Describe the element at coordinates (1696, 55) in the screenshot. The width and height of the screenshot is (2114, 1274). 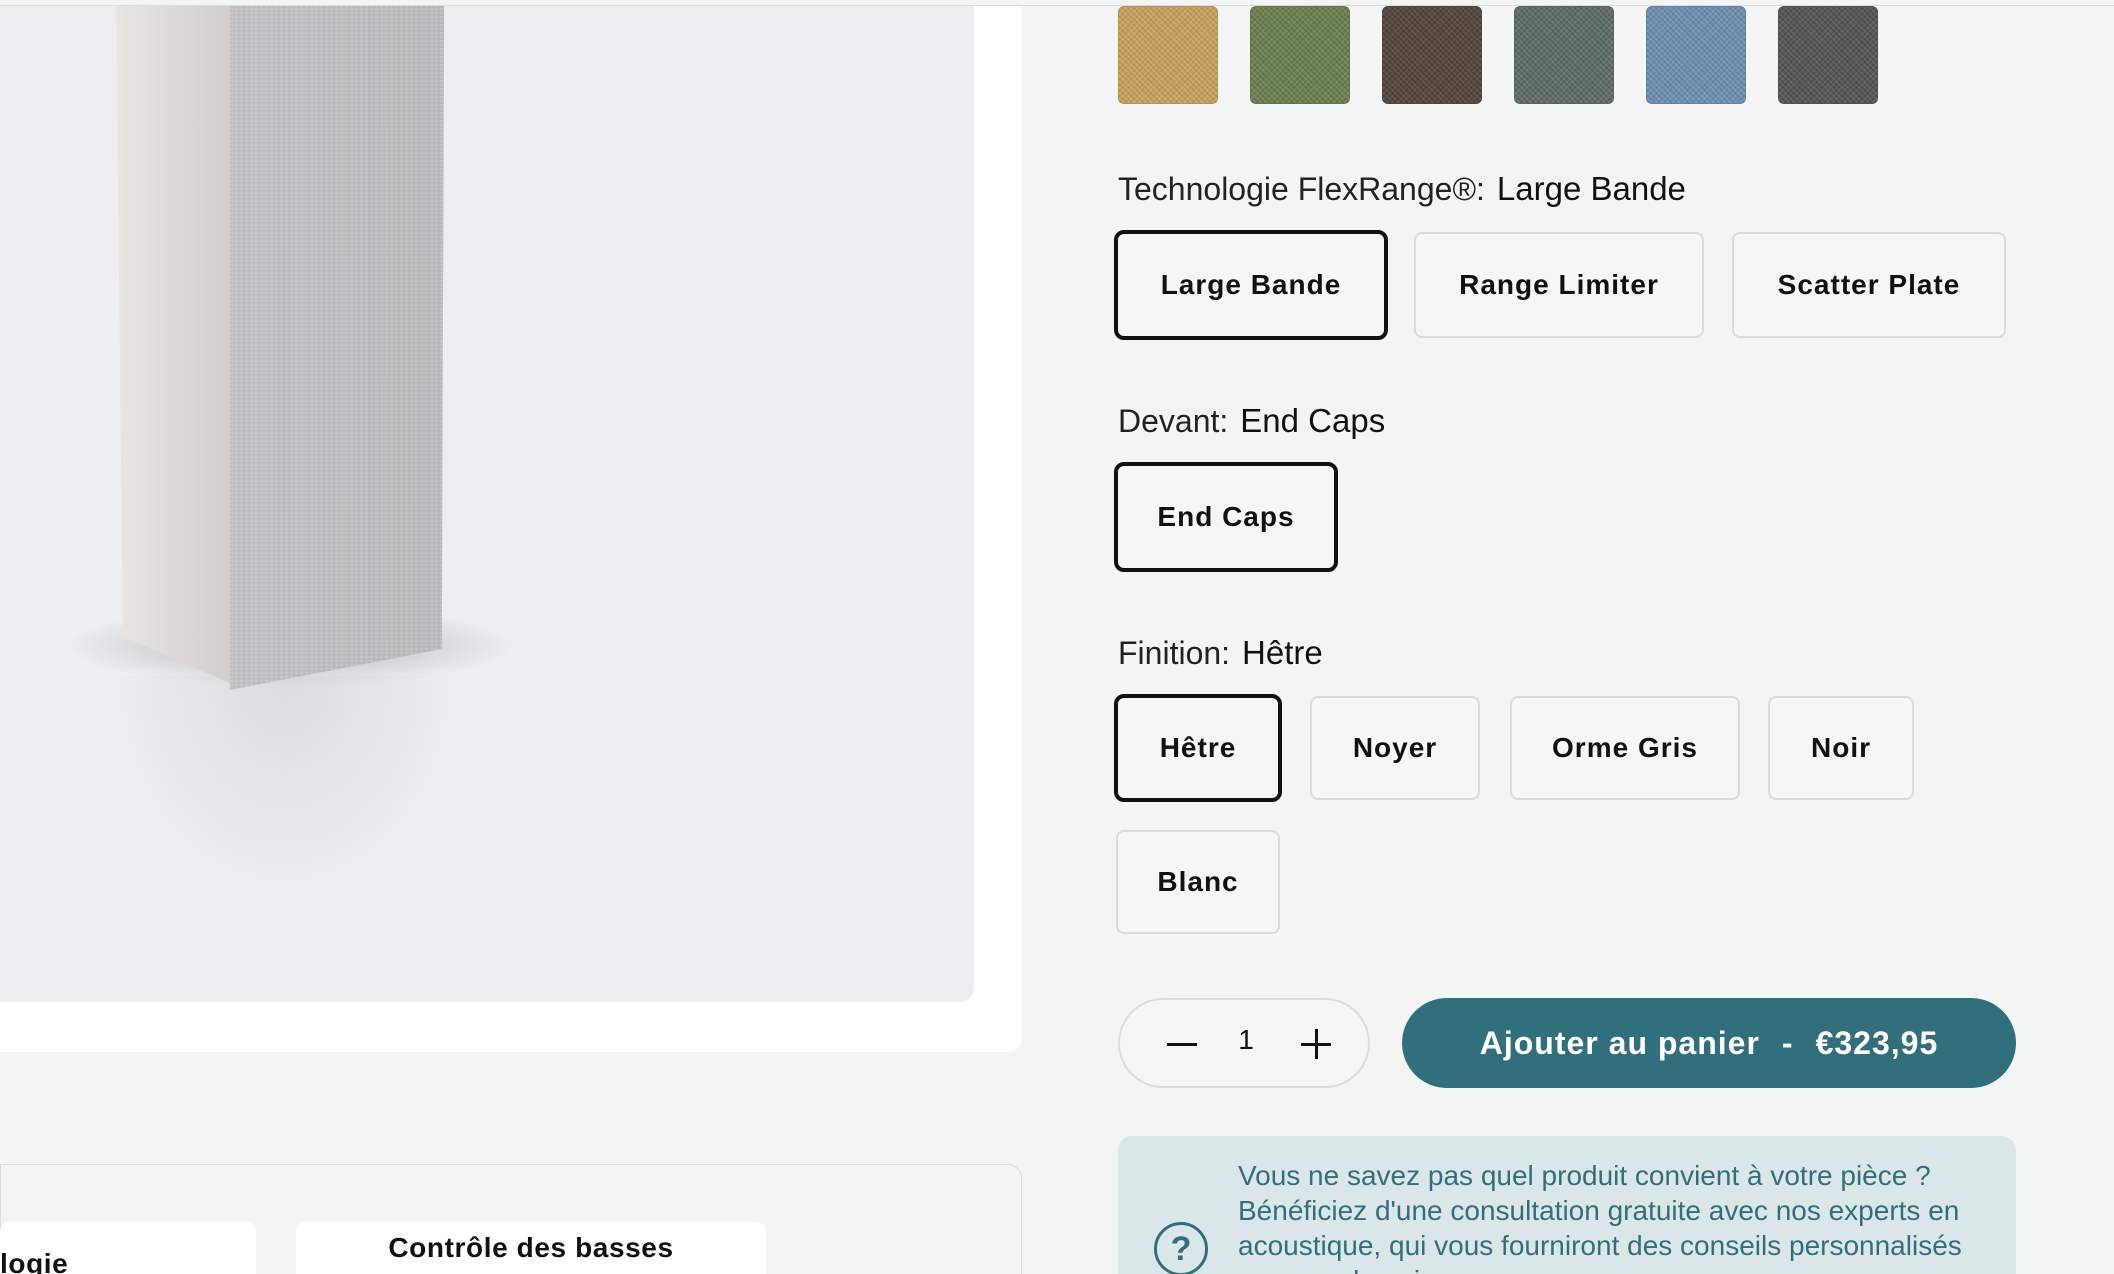
I see `color-swatch-blue` at that location.